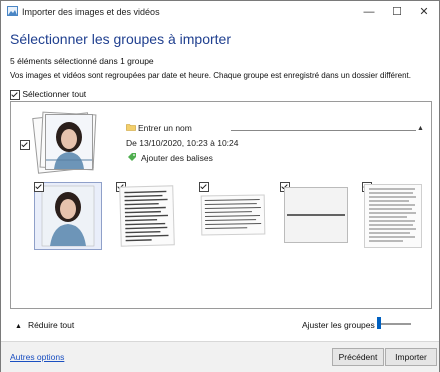 This screenshot has width=440, height=372. Describe the element at coordinates (369, 12) in the screenshot. I see `minimize-button: —` at that location.